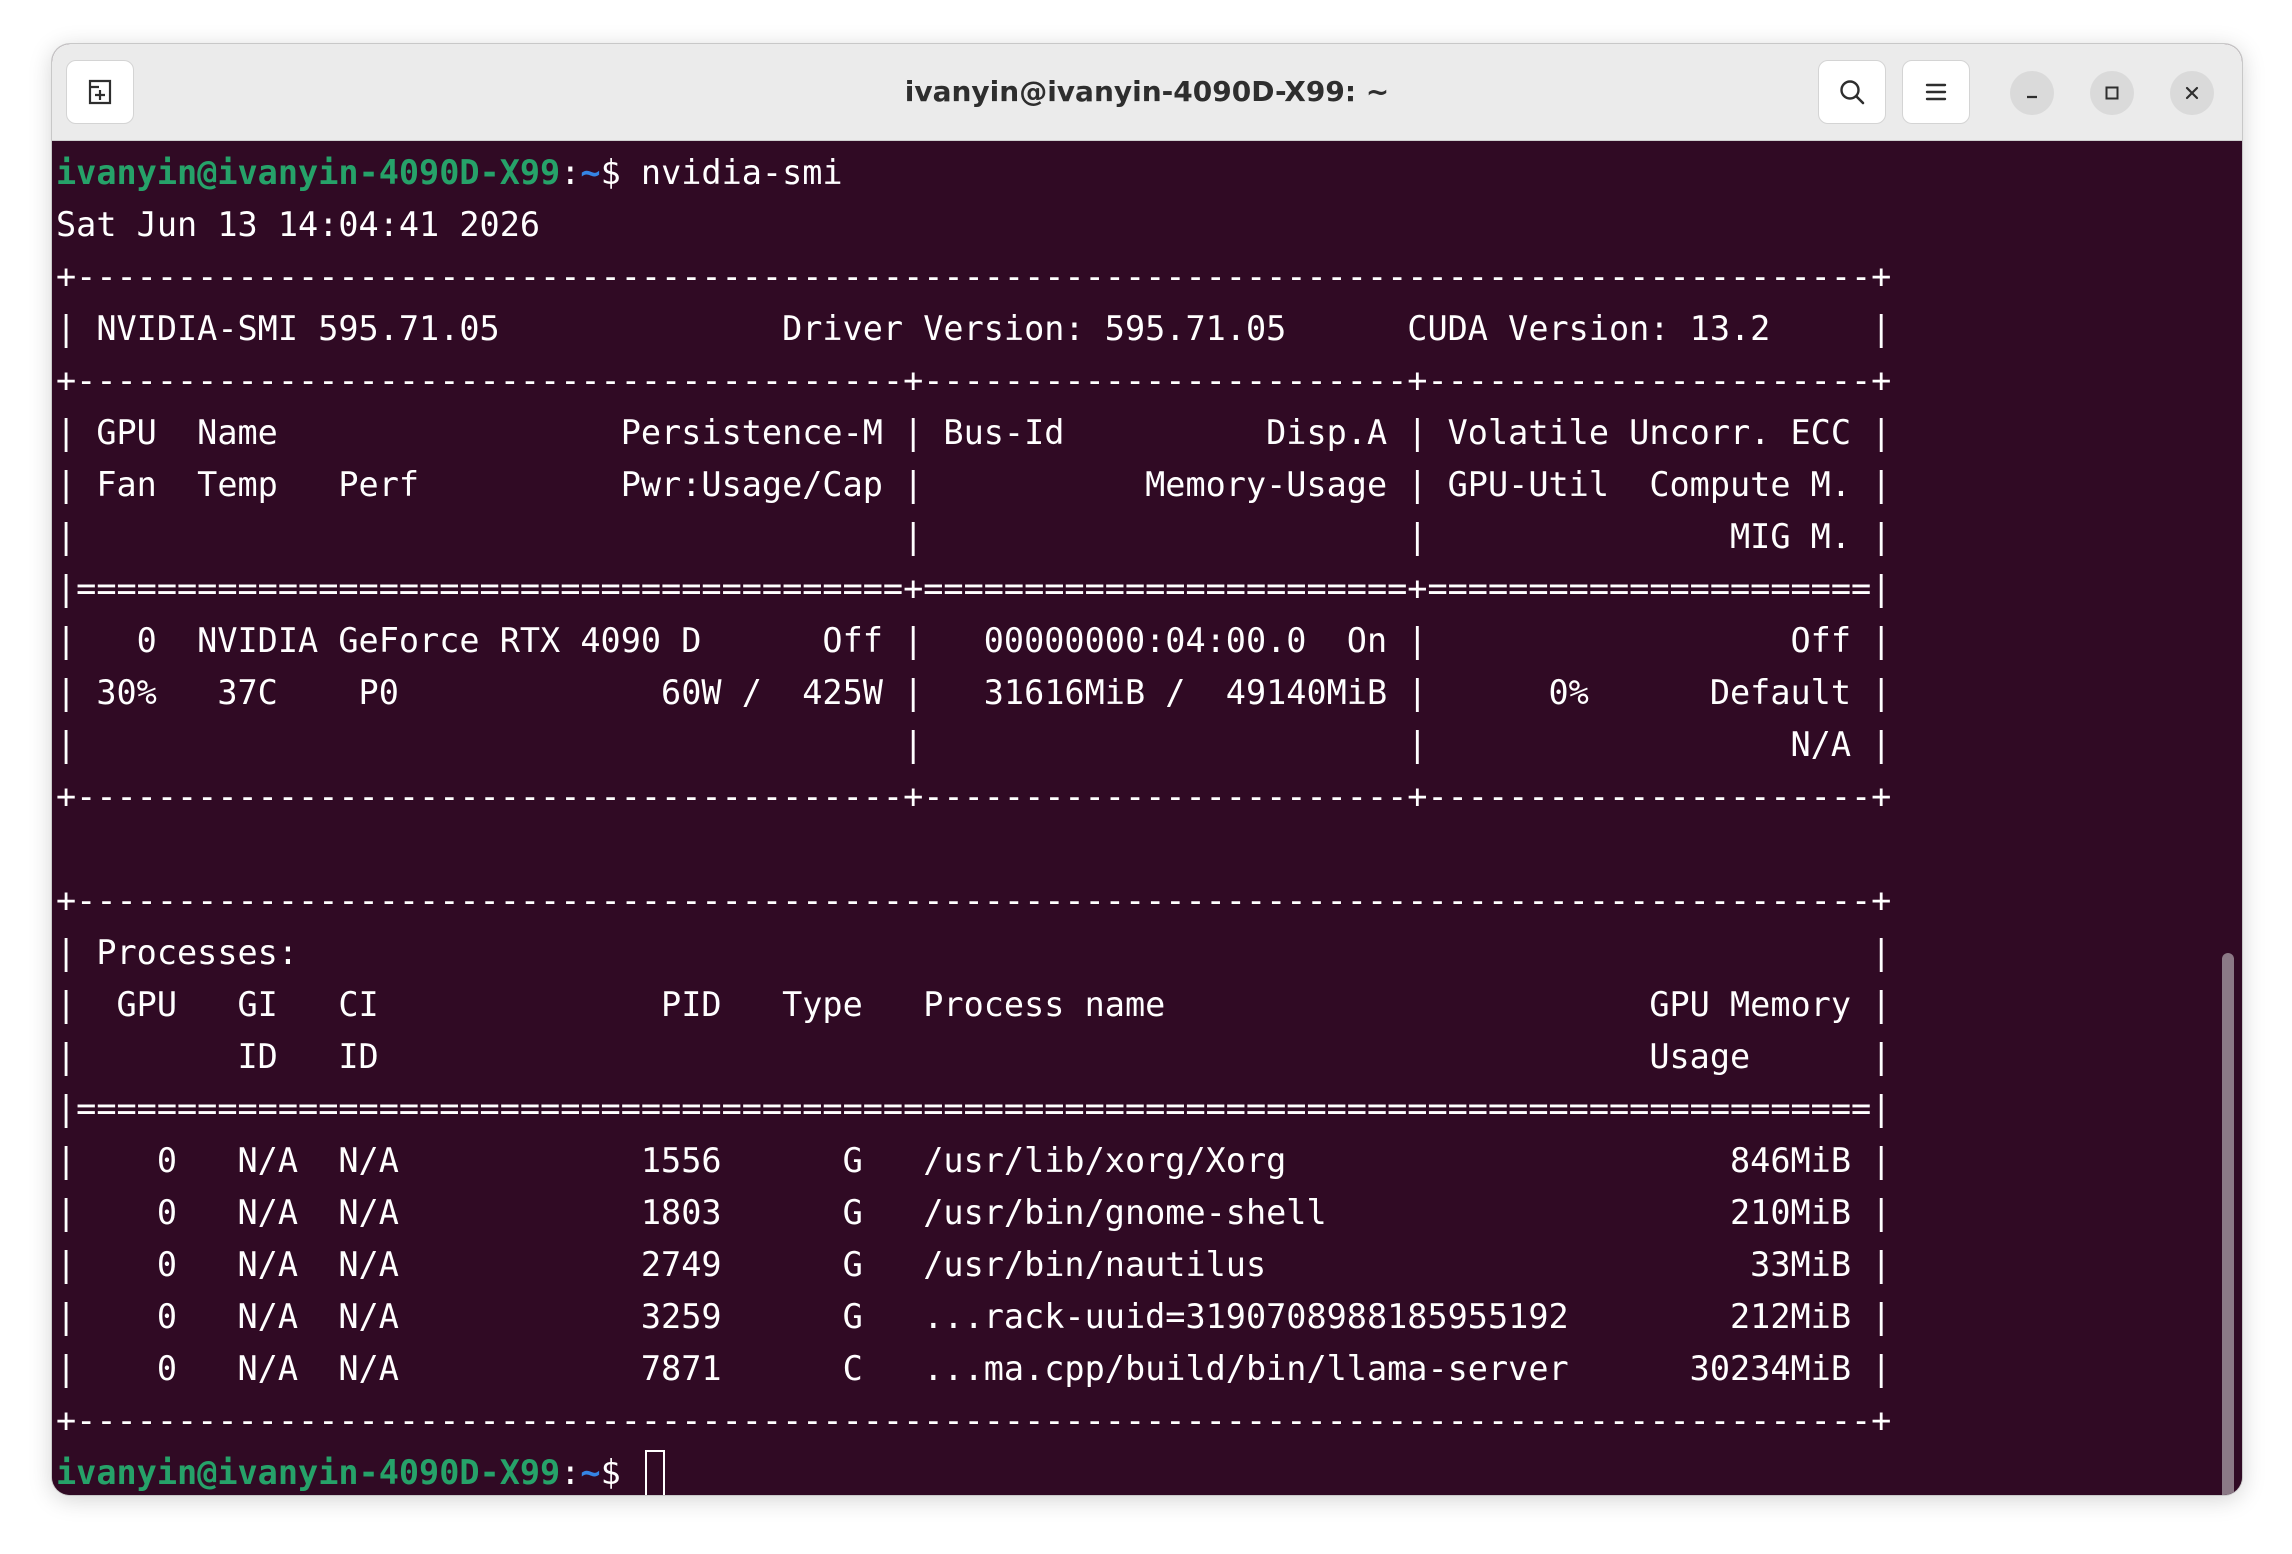  Describe the element at coordinates (298, 224) in the screenshot. I see `output-line: Sat Jun 13 14:04:41 2026` at that location.